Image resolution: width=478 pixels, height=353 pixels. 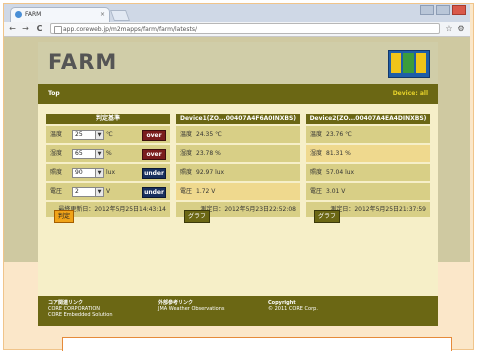 What do you see at coordinates (368, 191) in the screenshot?
I see `device2-row-voltage: 電圧 3.01 V` at bounding box center [368, 191].